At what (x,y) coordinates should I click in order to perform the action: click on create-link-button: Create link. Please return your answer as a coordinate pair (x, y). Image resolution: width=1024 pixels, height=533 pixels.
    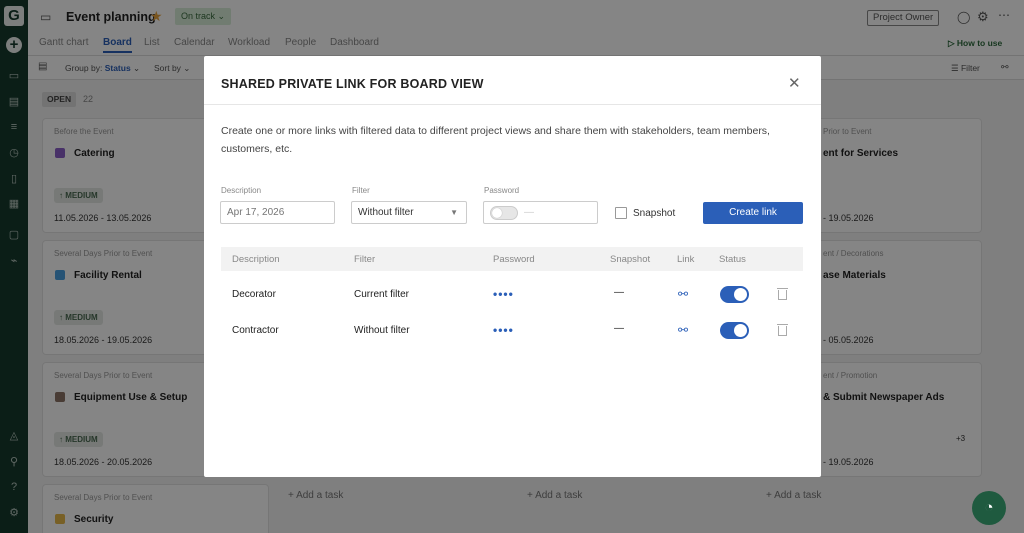
    Looking at the image, I should click on (753, 213).